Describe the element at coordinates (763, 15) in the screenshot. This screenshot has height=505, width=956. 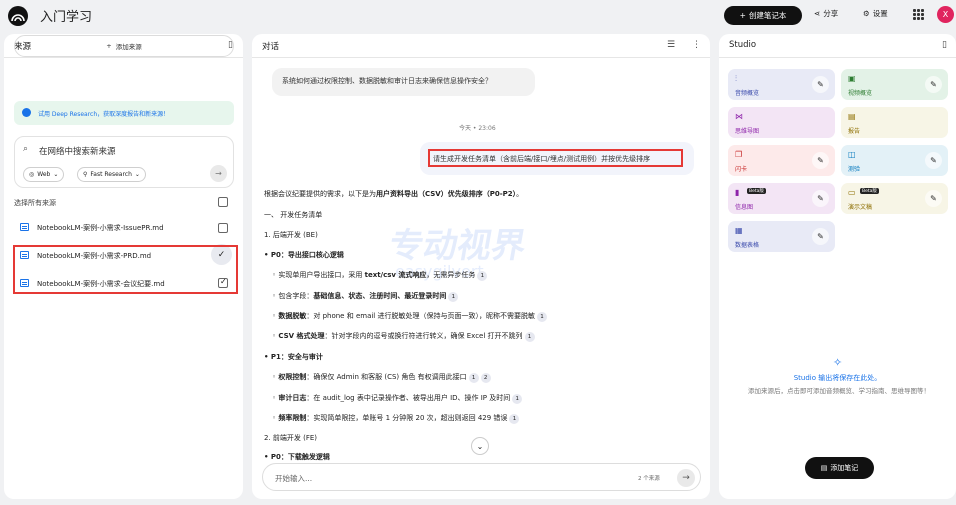
I see `create-notebook-button: + 创建笔记本` at that location.